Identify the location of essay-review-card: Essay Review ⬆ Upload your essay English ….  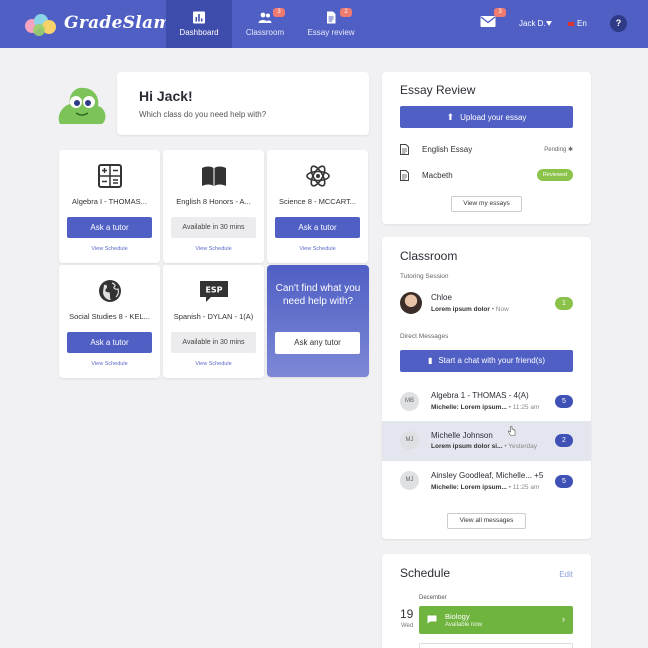
(486, 148).